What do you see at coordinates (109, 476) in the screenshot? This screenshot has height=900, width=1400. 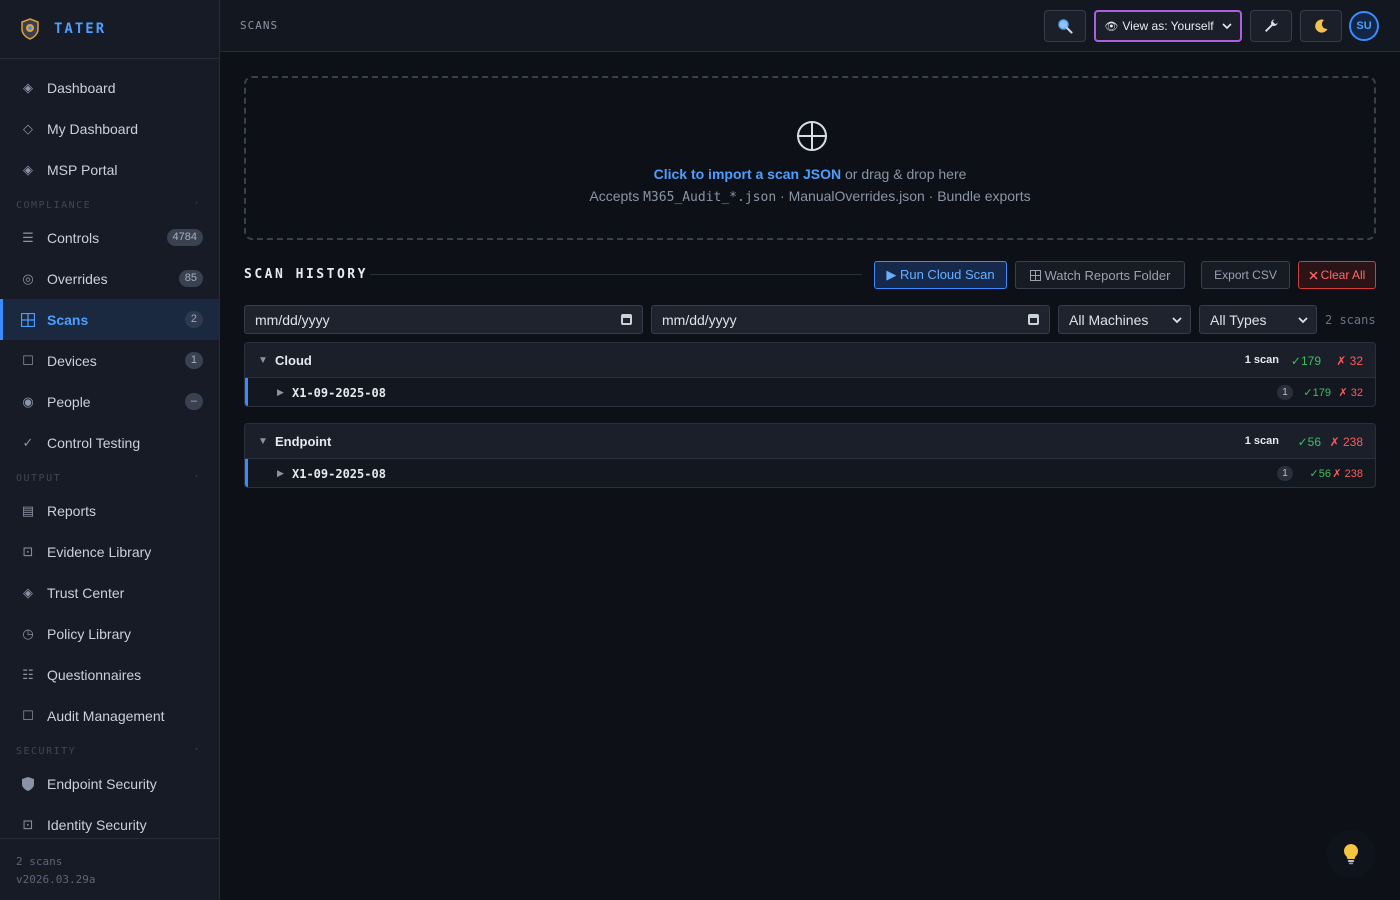 I see `section-header-output: OUTPUT ·` at bounding box center [109, 476].